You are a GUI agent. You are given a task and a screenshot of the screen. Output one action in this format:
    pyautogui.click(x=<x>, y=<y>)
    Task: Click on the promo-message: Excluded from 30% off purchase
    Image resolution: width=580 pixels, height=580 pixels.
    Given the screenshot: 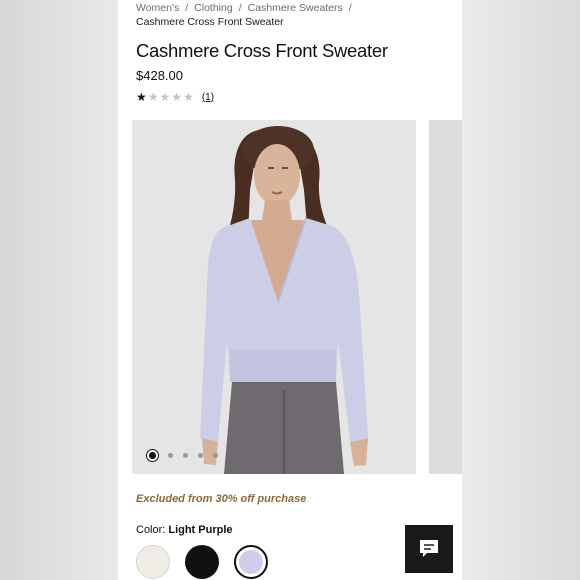 What is the action you would take?
    pyautogui.click(x=221, y=499)
    